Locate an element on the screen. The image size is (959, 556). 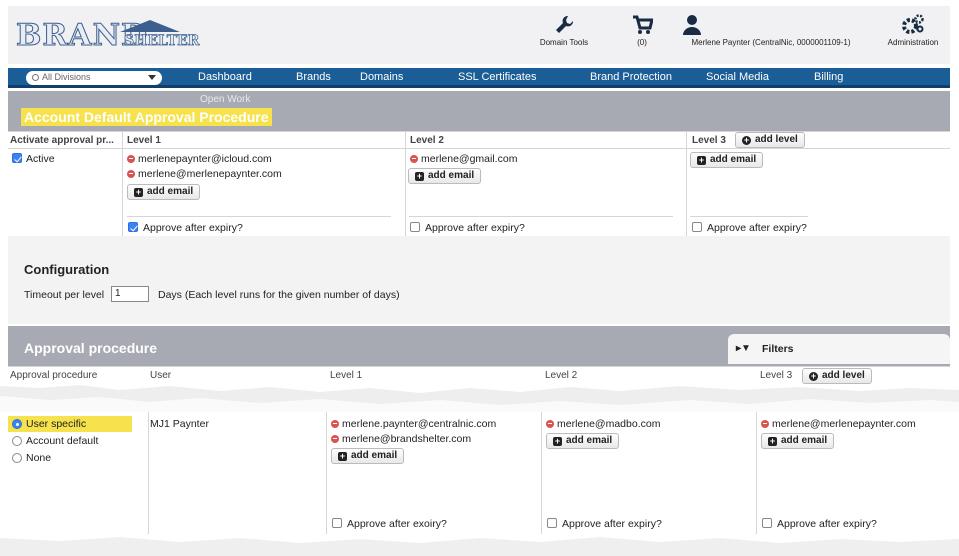
nav-ssl-certificates: SSL Certificates is located at coordinates (497, 77).